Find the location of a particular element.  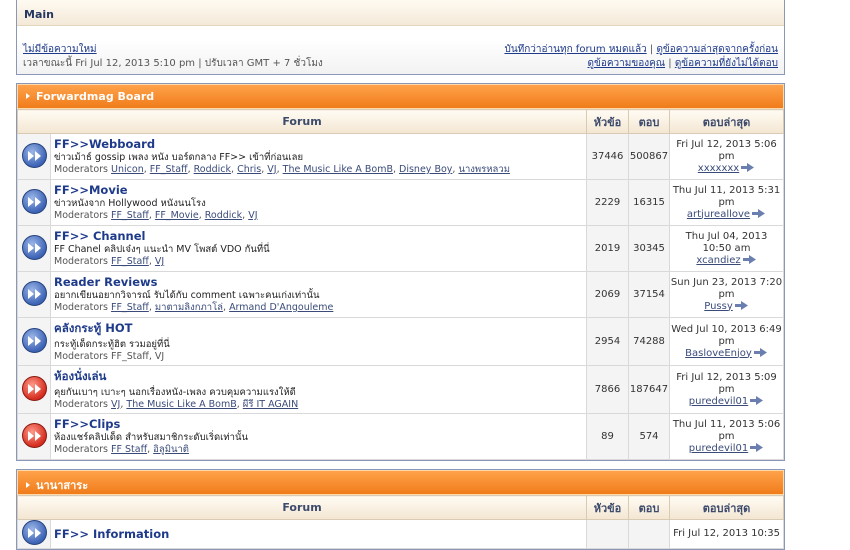

topic-count: 2069 is located at coordinates (607, 294).